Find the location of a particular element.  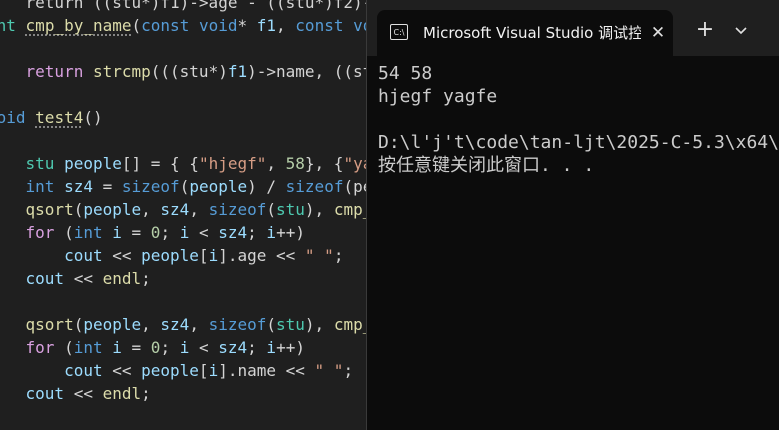

code-token: [ is located at coordinates (203, 255).